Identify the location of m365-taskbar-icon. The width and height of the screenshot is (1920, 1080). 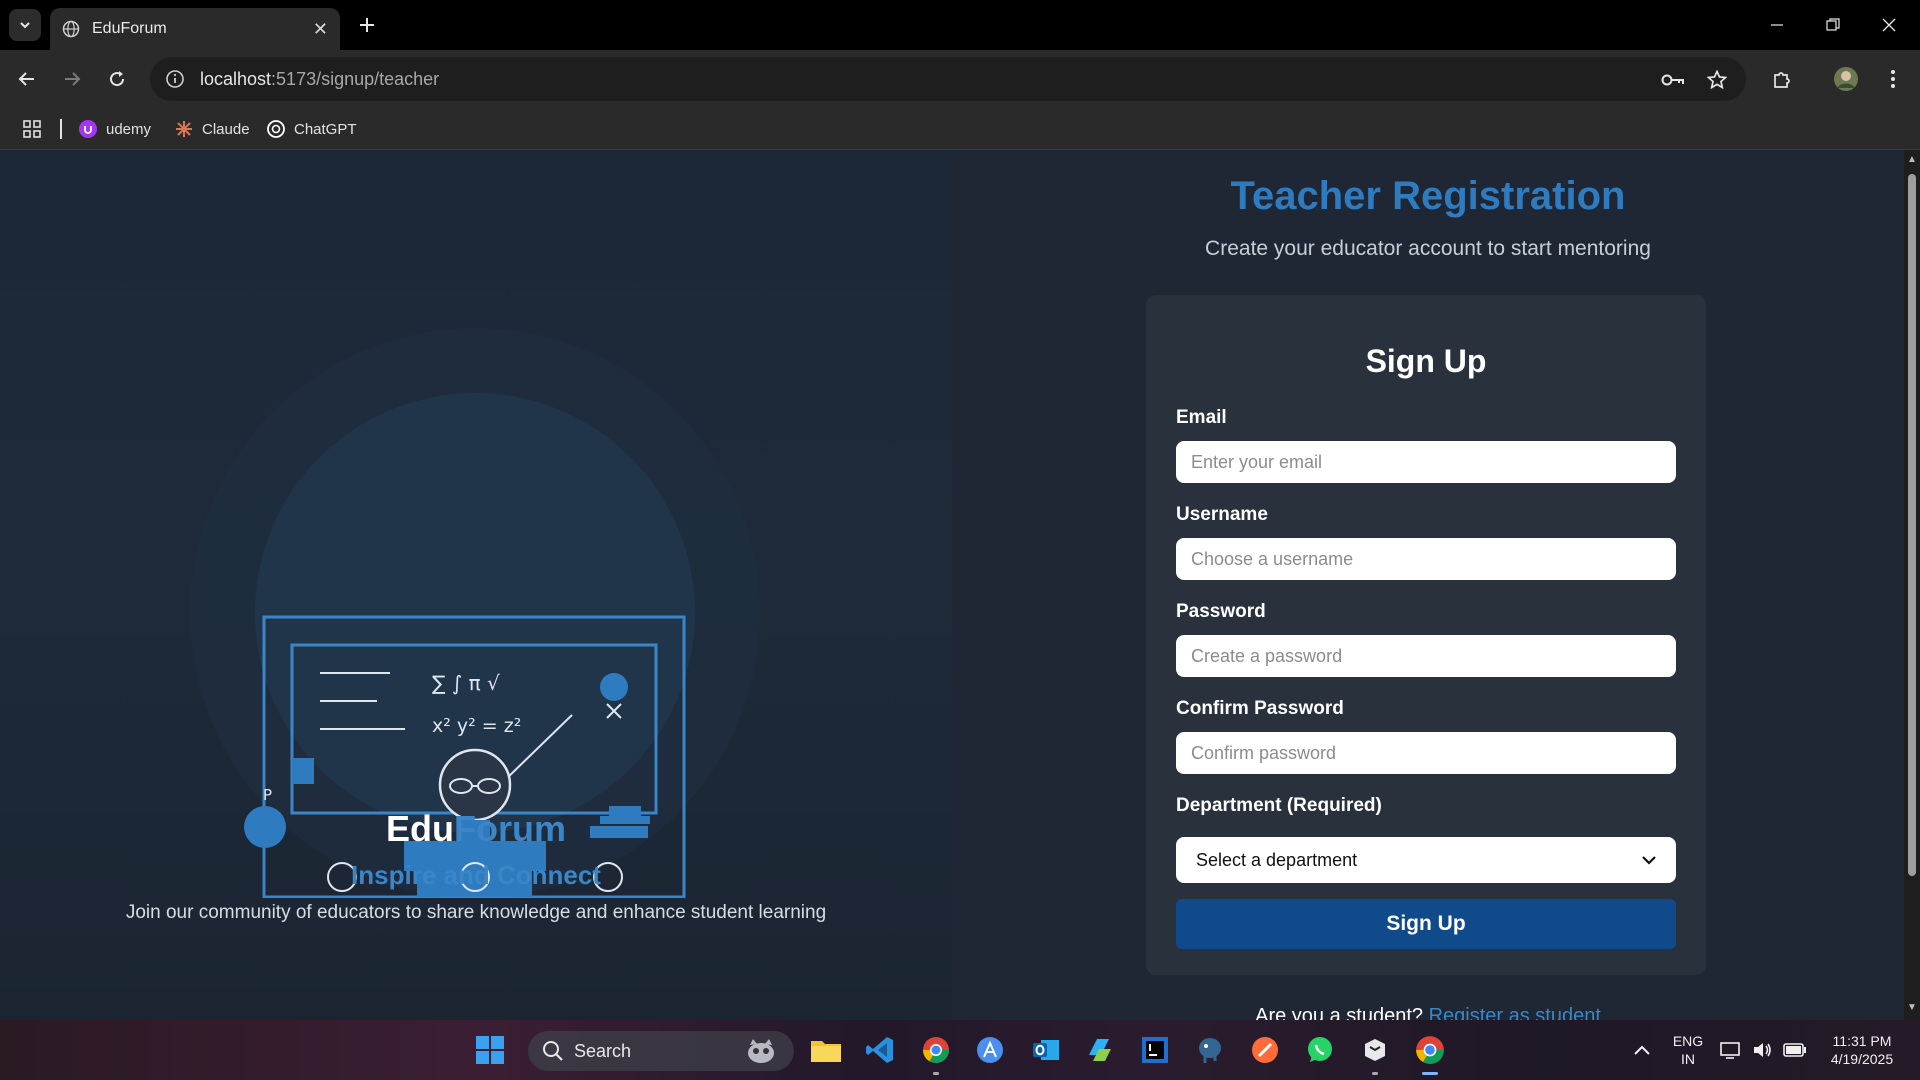
(1100, 1050).